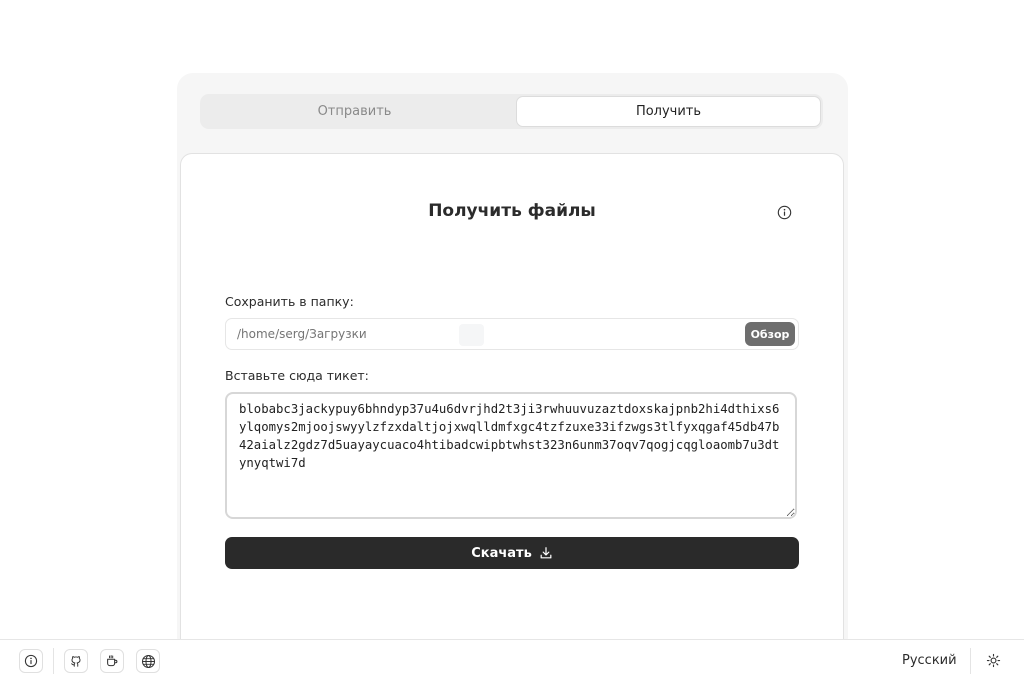  I want to click on info-button, so click(784, 212).